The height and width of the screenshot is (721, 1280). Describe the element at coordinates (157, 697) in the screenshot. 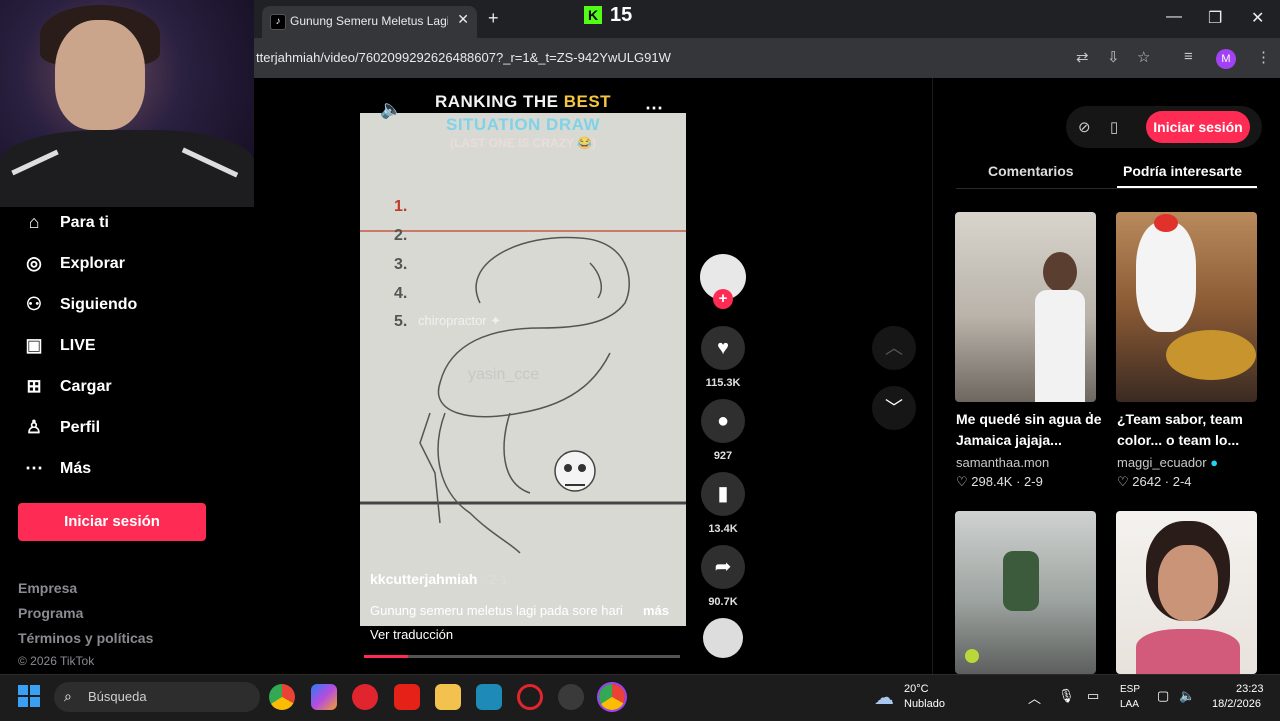

I see `taskbar-search` at that location.